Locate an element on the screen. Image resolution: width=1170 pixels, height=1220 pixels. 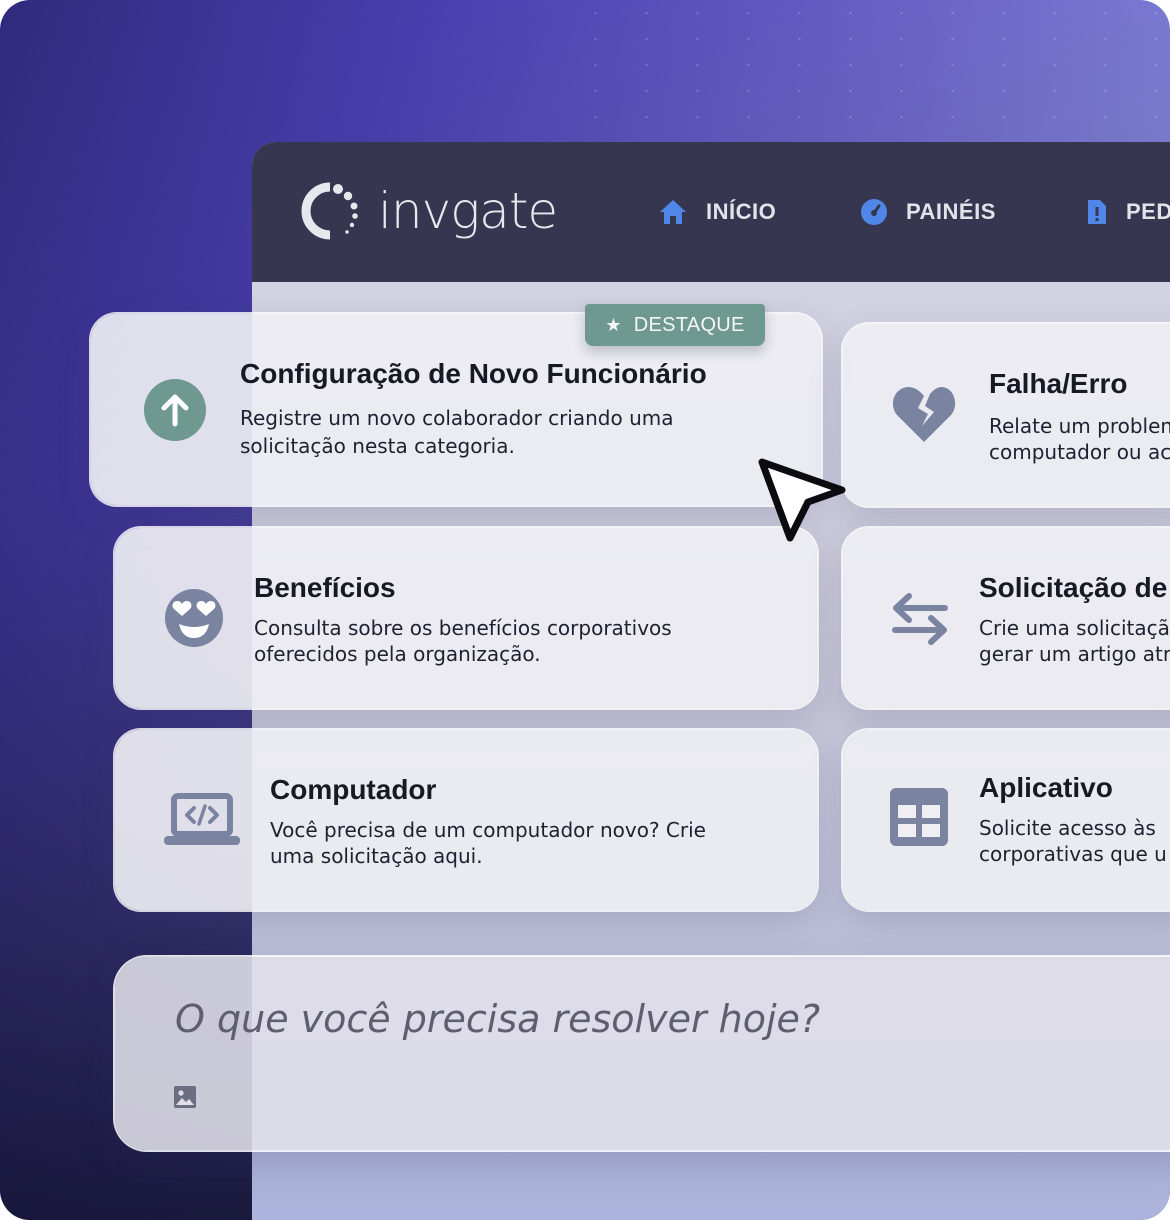
app-header: invgate INÍCIO PAINÉIS PED is located at coordinates (711, 212).